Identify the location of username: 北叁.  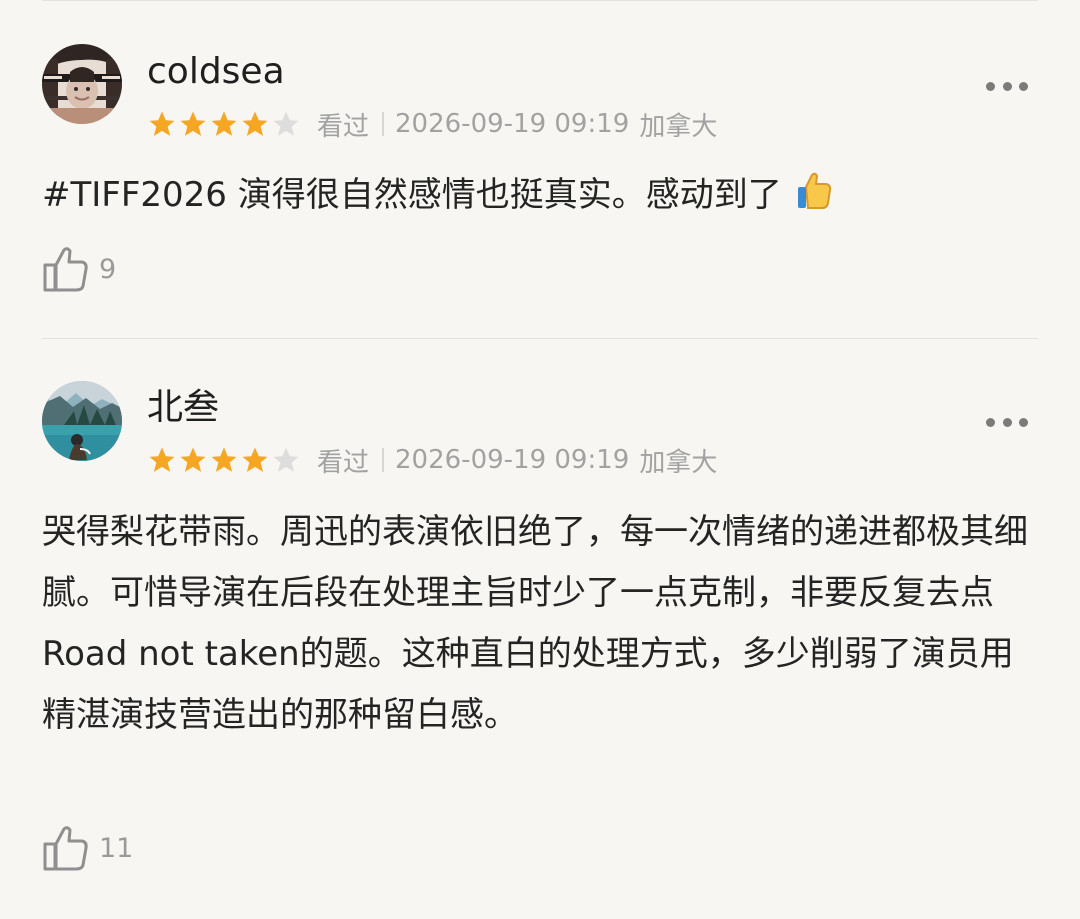
(183, 408).